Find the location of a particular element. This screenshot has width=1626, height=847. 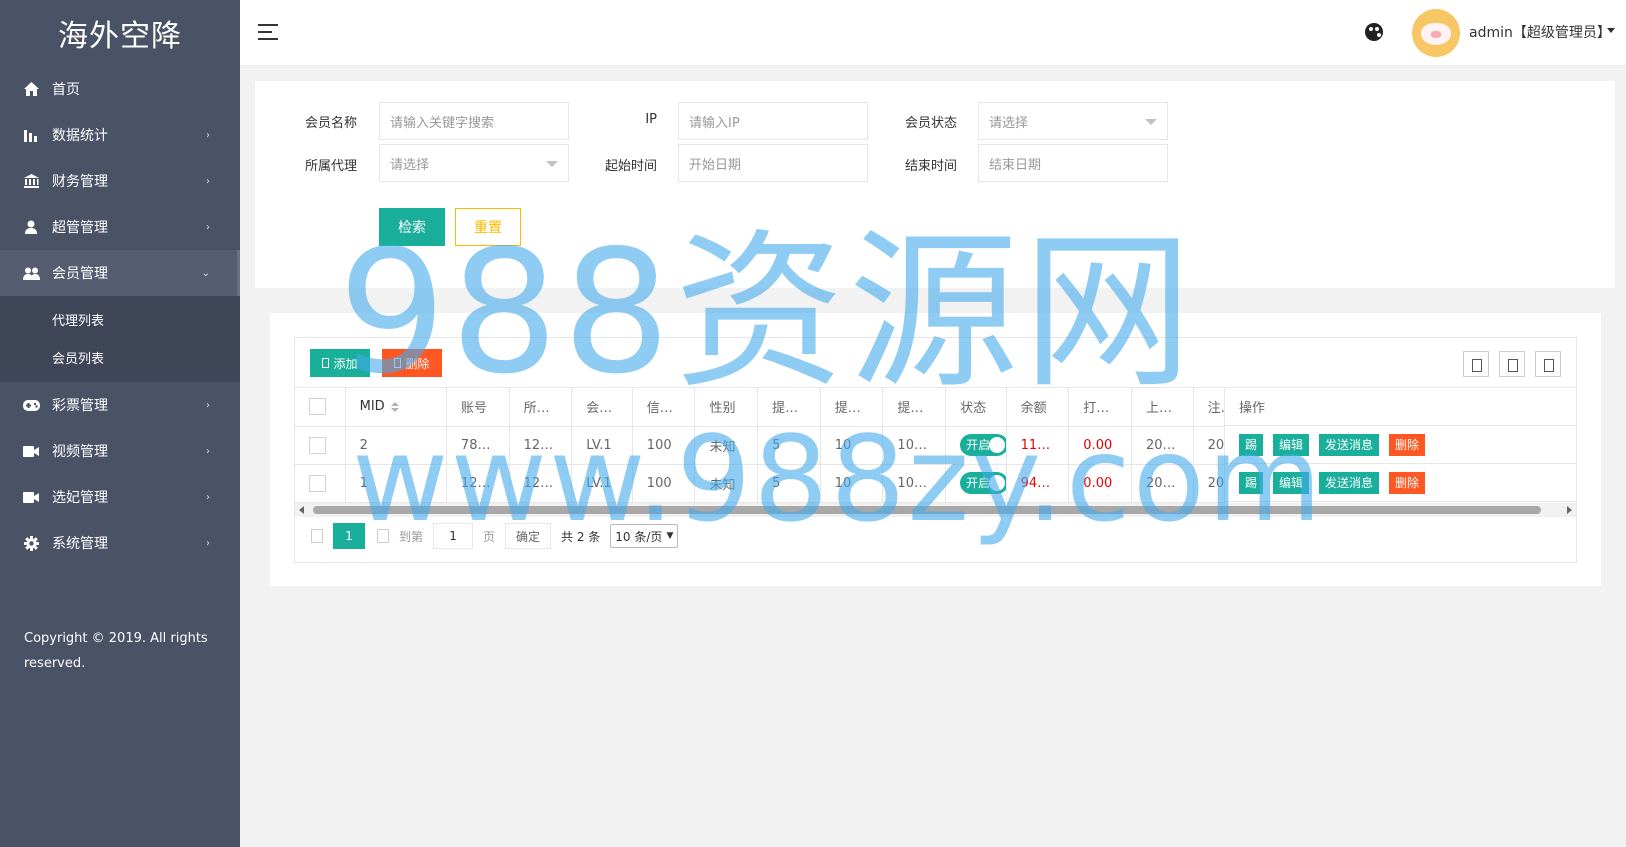

sidebar-item-label: 系统管理 is located at coordinates (80, 544).